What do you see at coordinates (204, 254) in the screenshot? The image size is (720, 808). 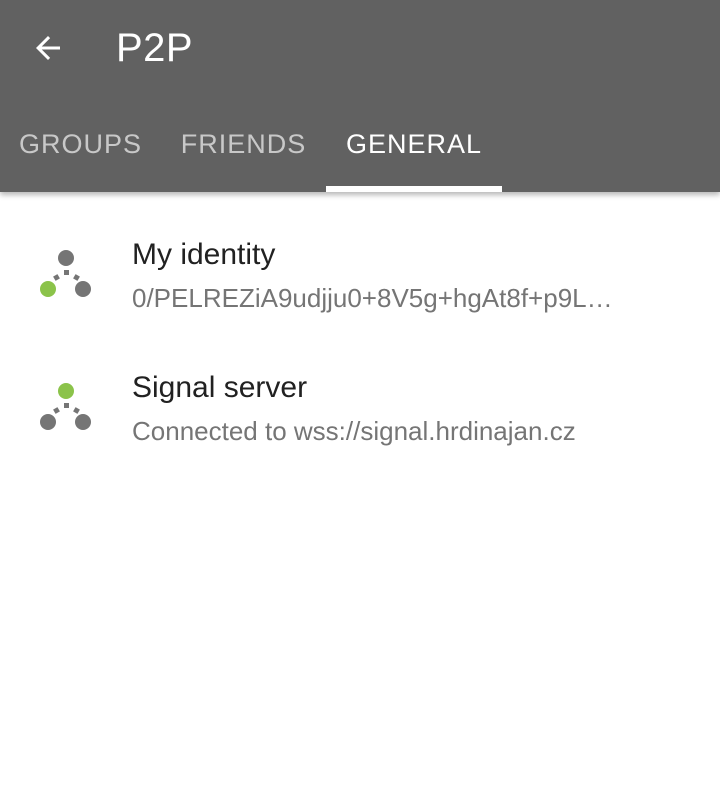 I see `item-title: My identity` at bounding box center [204, 254].